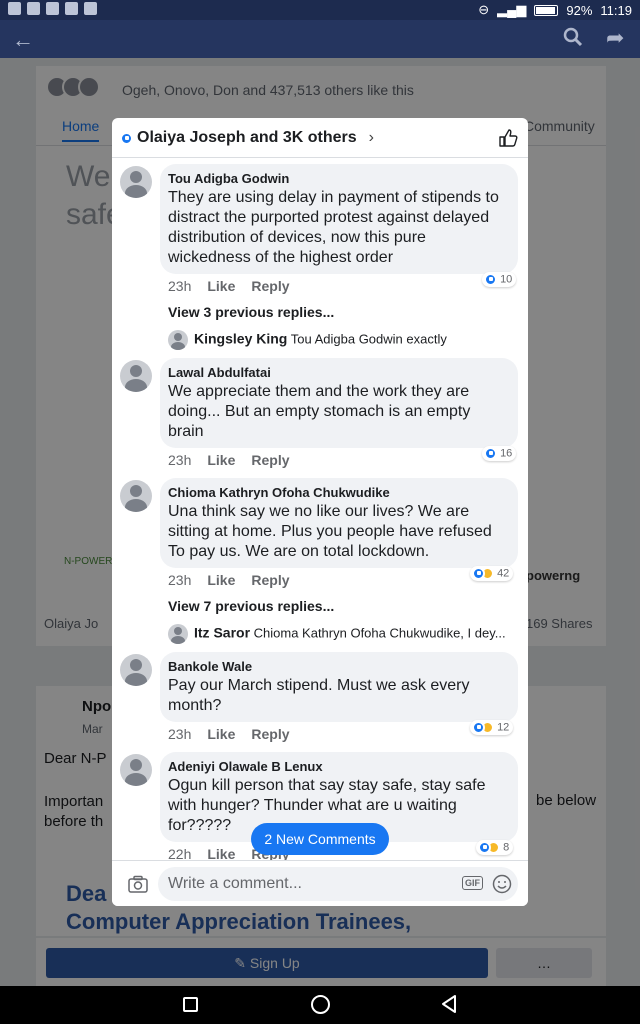 The image size is (640, 1024). I want to click on reaction-count: 10, so click(506, 279).